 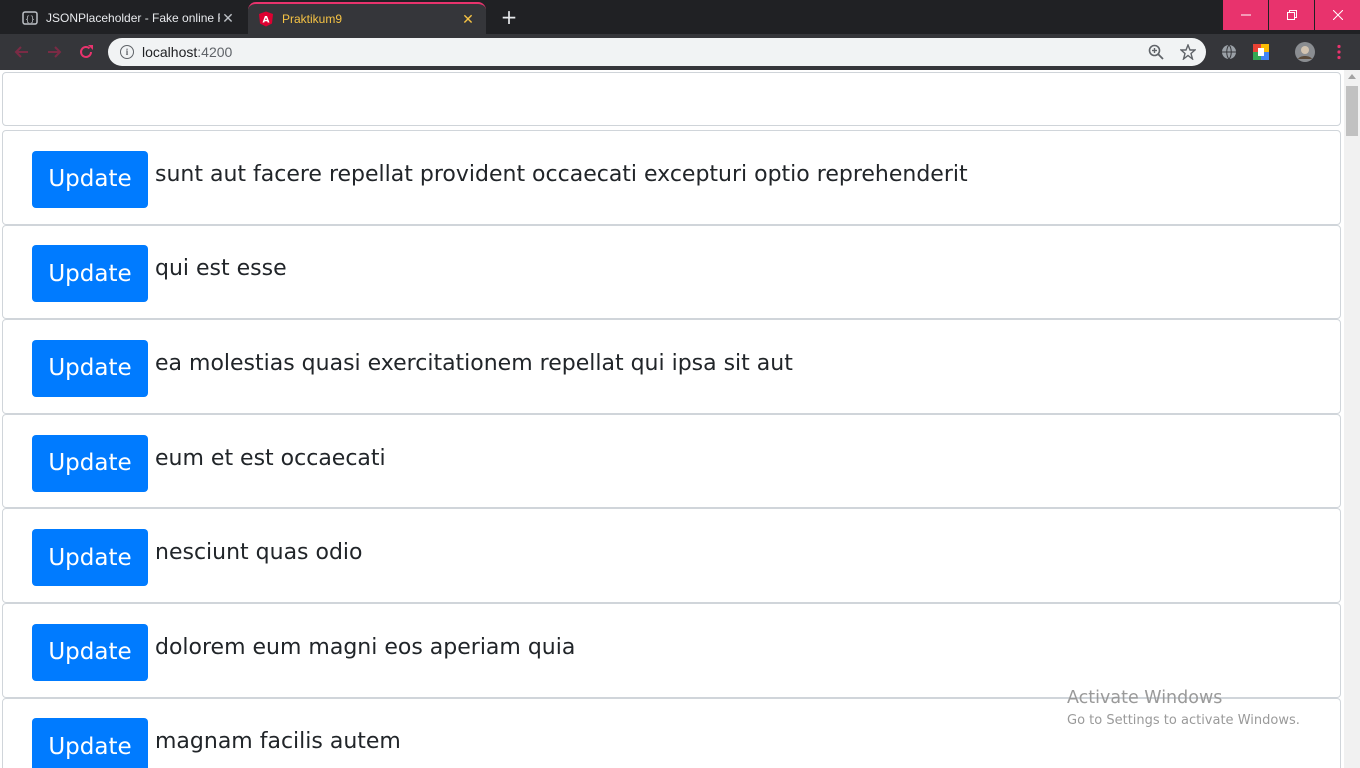 What do you see at coordinates (270, 458) in the screenshot?
I see `post-title: eum et est occaecati` at bounding box center [270, 458].